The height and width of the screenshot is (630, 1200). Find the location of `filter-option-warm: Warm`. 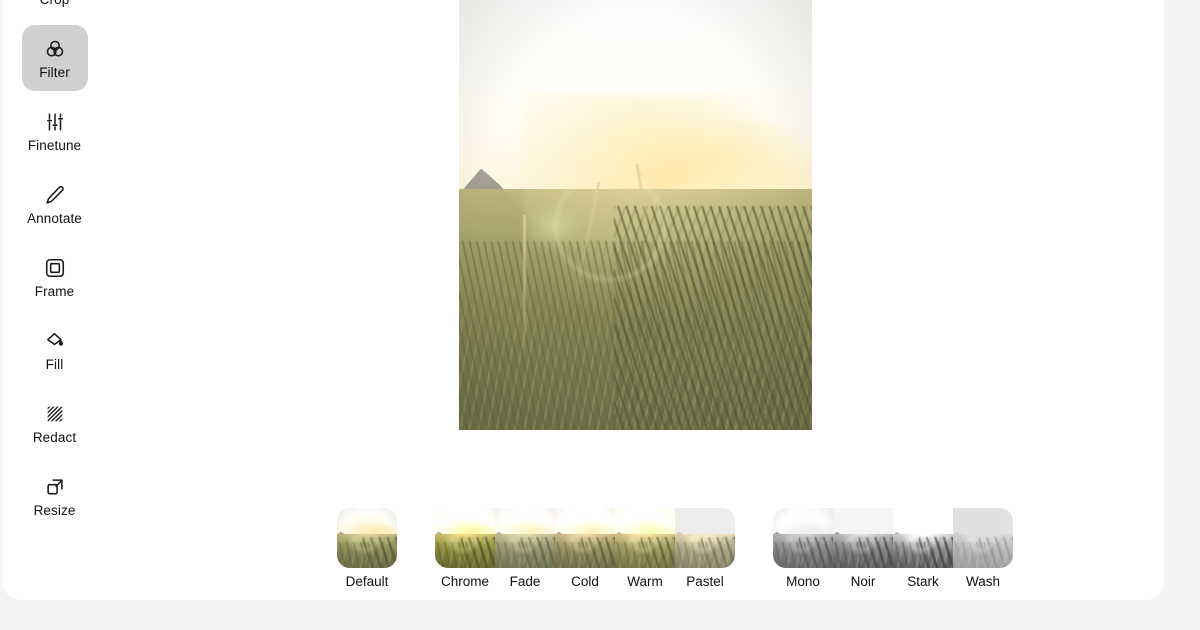

filter-option-warm: Warm is located at coordinates (645, 549).